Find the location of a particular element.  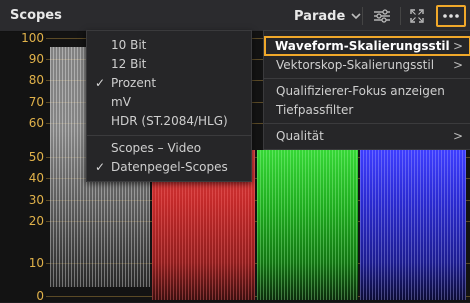

y-tick: 60 is located at coordinates (36, 123).